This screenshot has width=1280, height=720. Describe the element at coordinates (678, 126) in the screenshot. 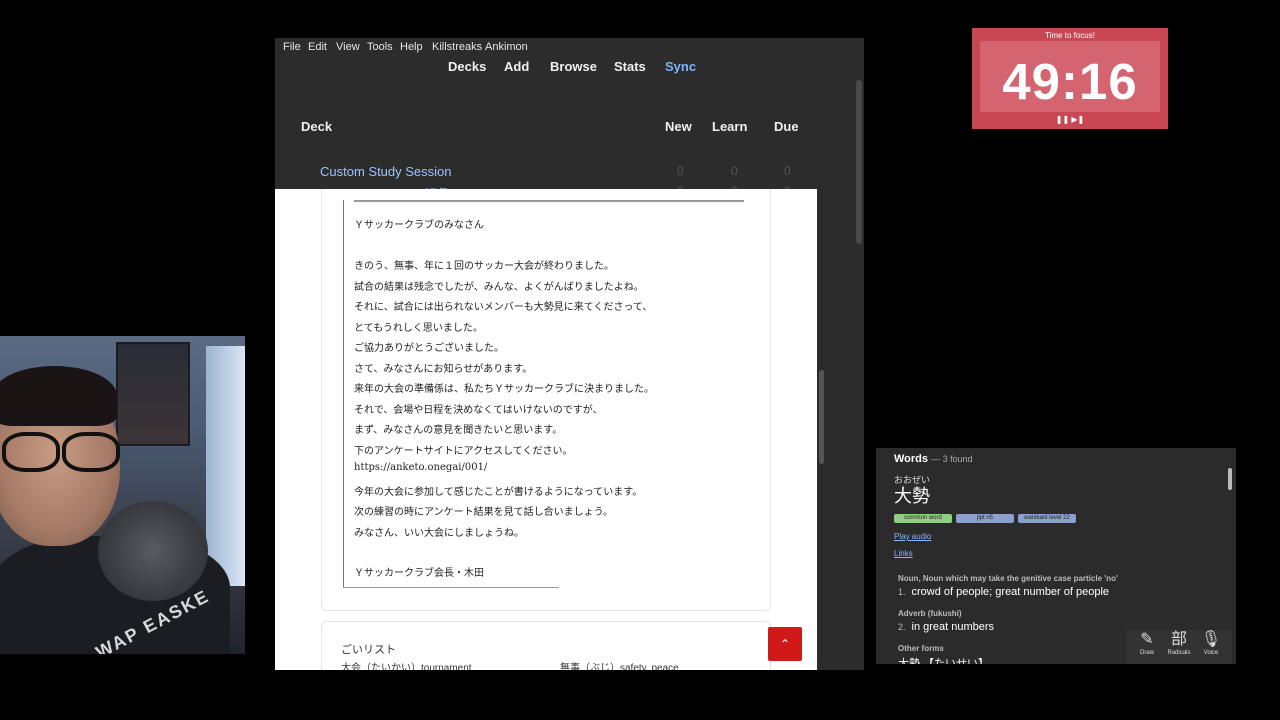

I see `header-new: New` at that location.